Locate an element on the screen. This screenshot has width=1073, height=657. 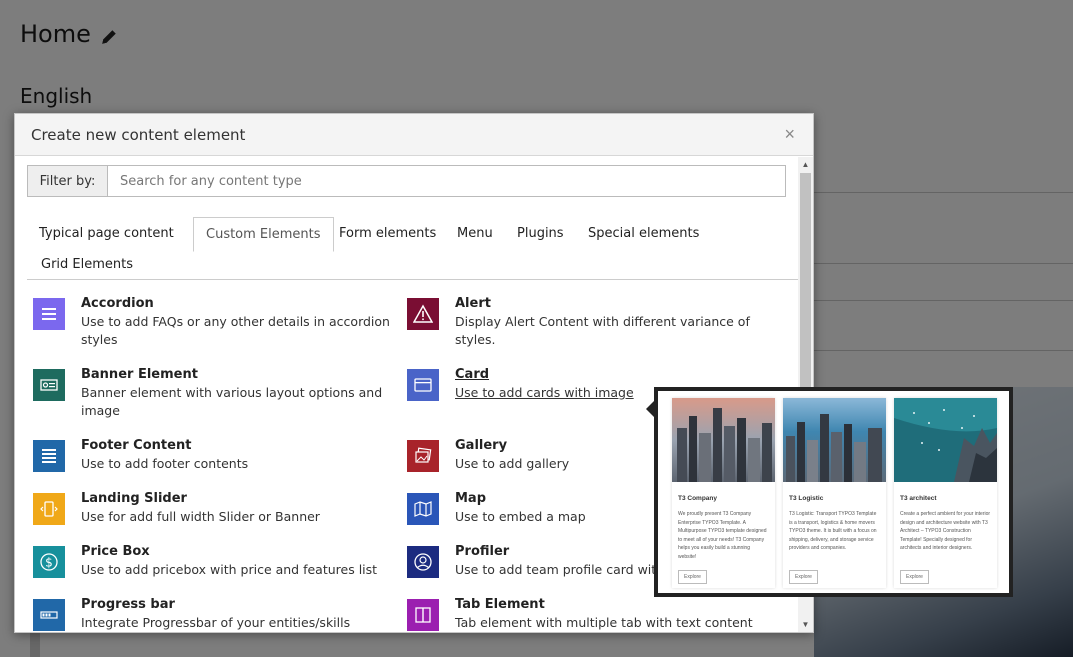
item-desc: Use to add gallery is located at coordinates (512, 463).